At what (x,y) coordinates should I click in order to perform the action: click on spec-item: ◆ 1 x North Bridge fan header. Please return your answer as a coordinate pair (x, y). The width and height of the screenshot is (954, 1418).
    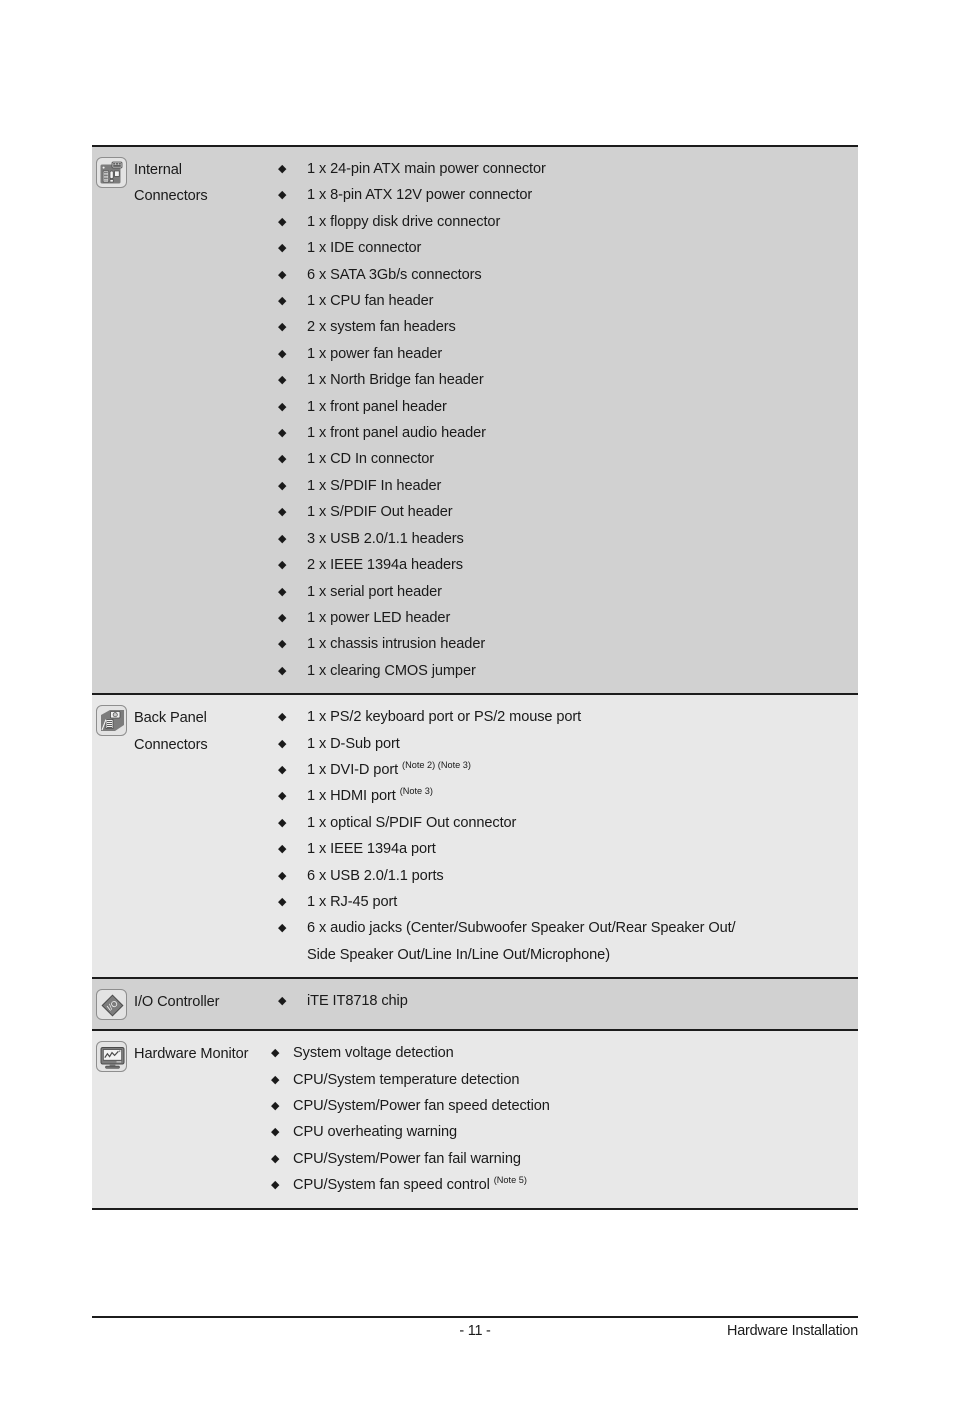
    Looking at the image, I should click on (567, 380).